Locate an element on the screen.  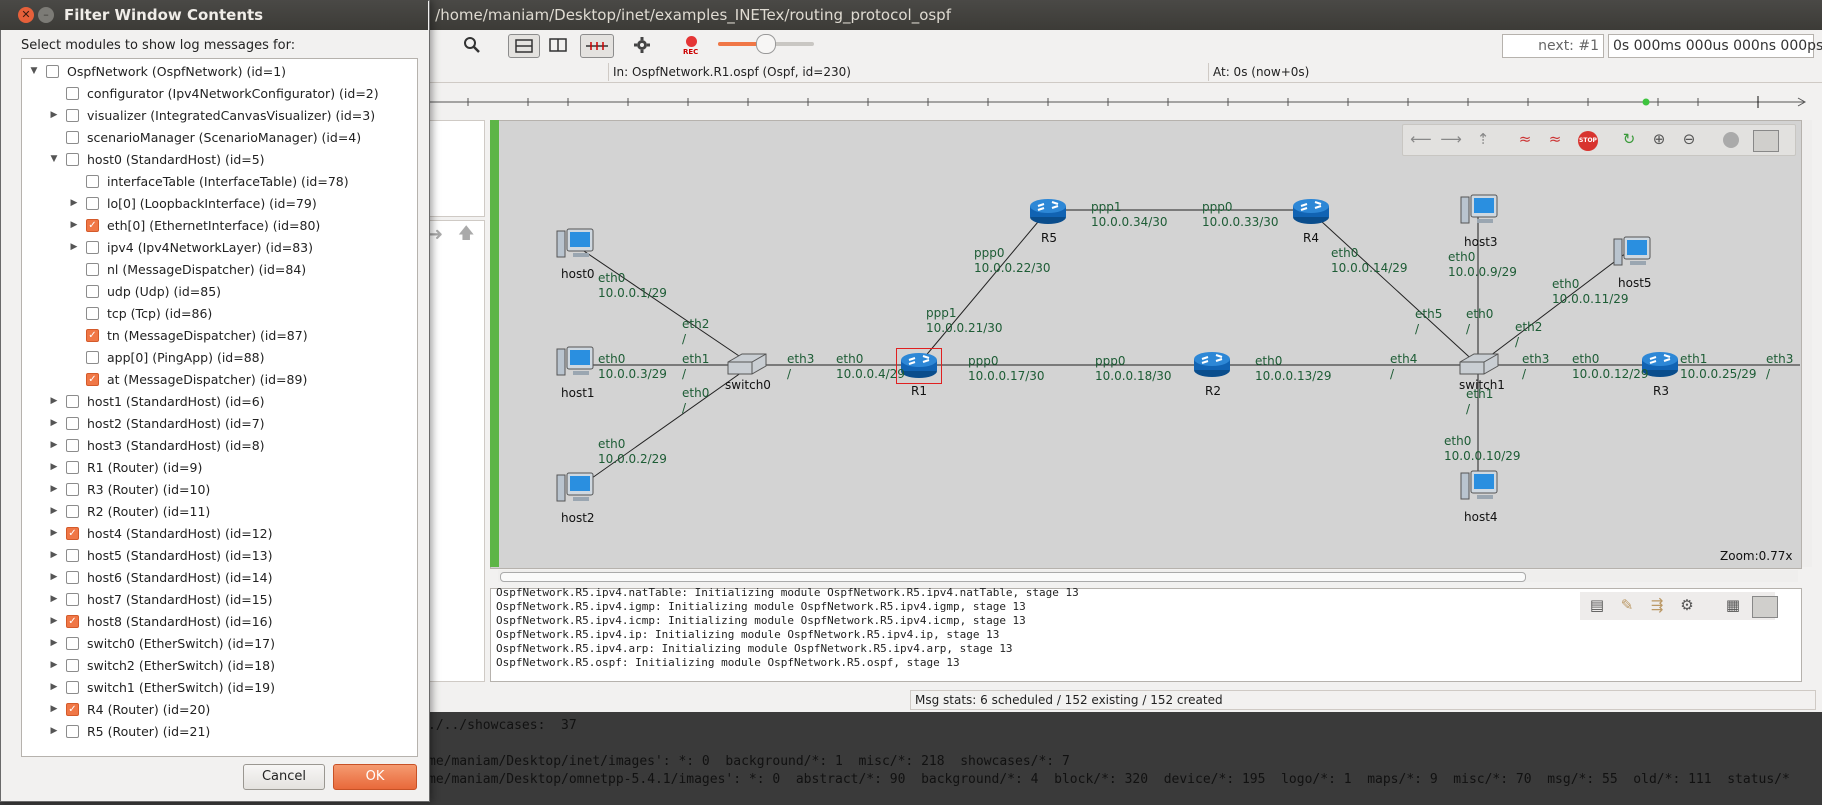
tree-item: ▶ lo[0] (LoopbackInterface) (id=79) is located at coordinates (192, 203).